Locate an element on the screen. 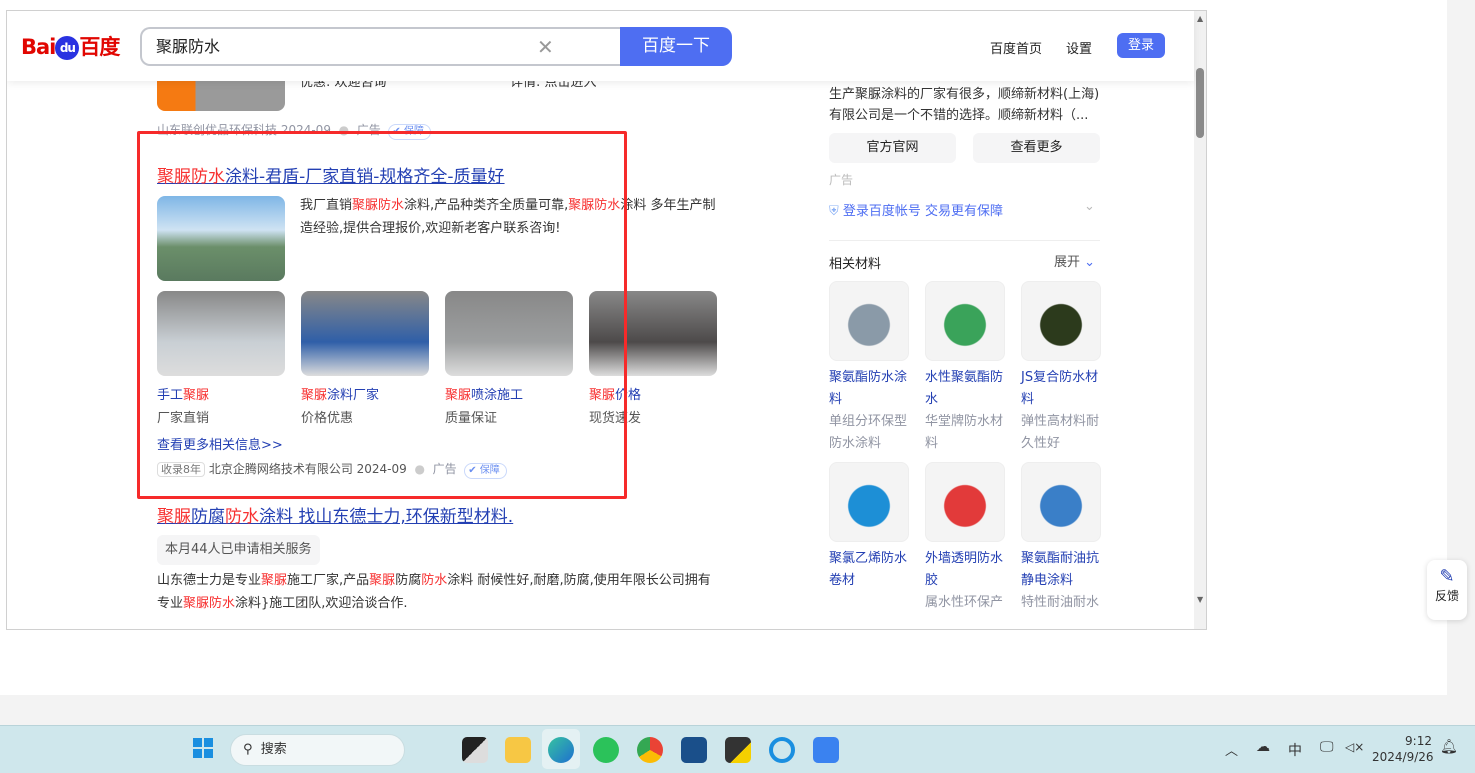  keyword-highlight: 聚脲防水 is located at coordinates (209, 603).